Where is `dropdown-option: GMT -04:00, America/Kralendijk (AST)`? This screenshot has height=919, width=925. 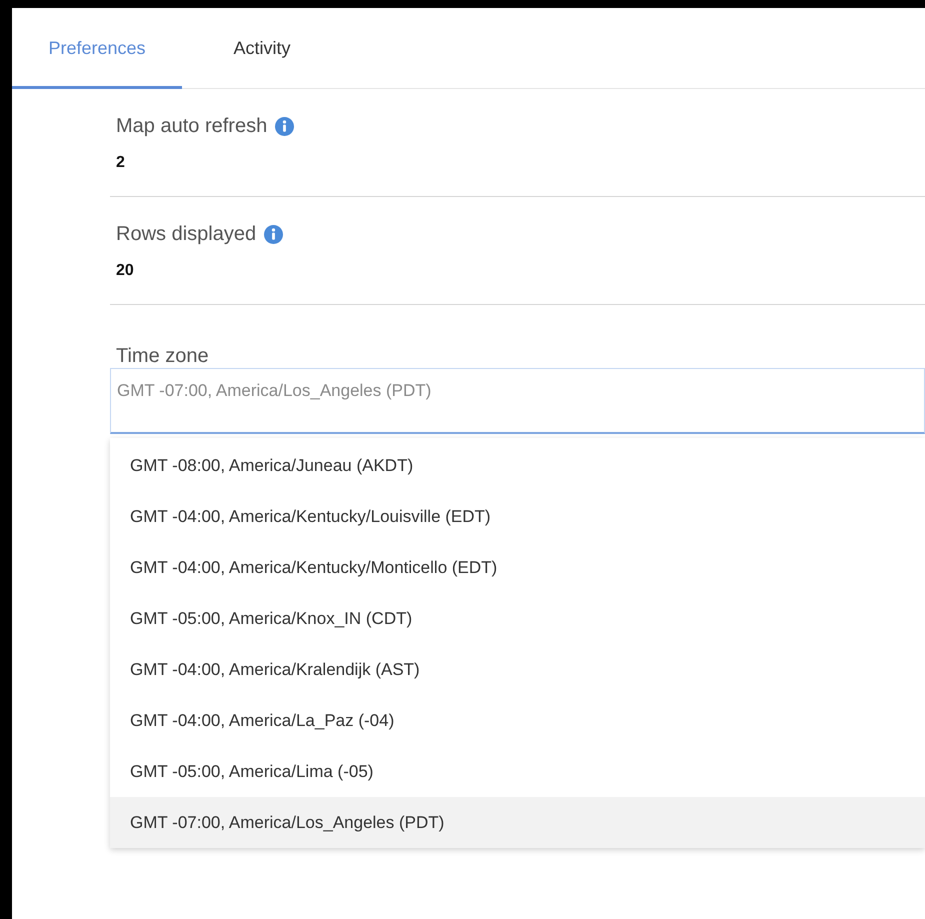
dropdown-option: GMT -04:00, America/Kralendijk (AST) is located at coordinates (517, 669).